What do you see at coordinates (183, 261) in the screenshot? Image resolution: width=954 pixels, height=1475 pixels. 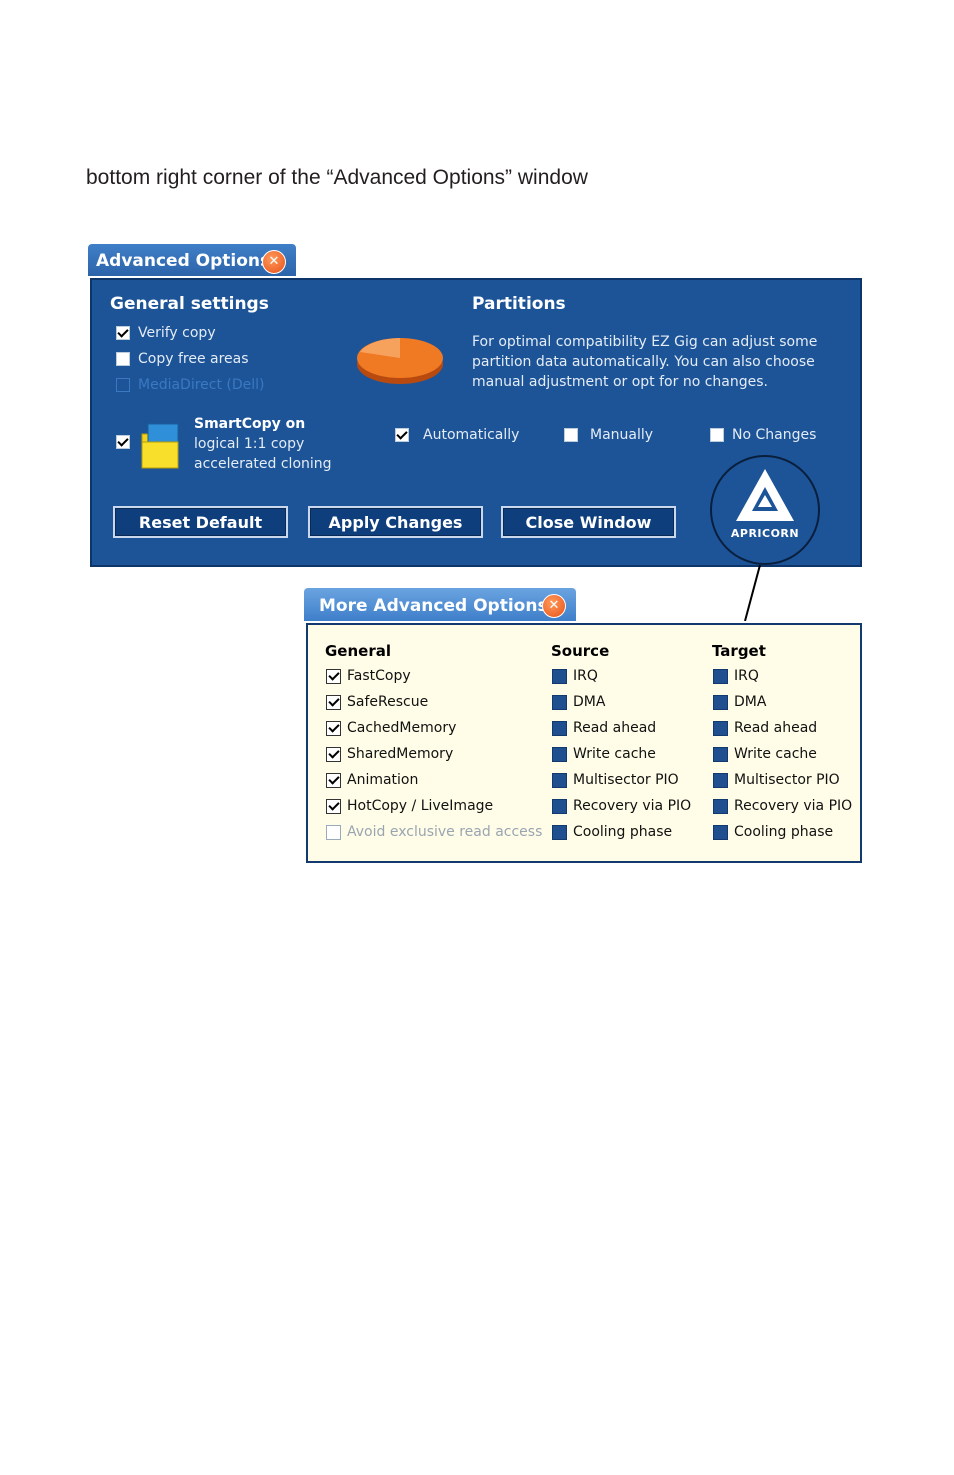 I see `advanced-options-title: Advanced Options` at bounding box center [183, 261].